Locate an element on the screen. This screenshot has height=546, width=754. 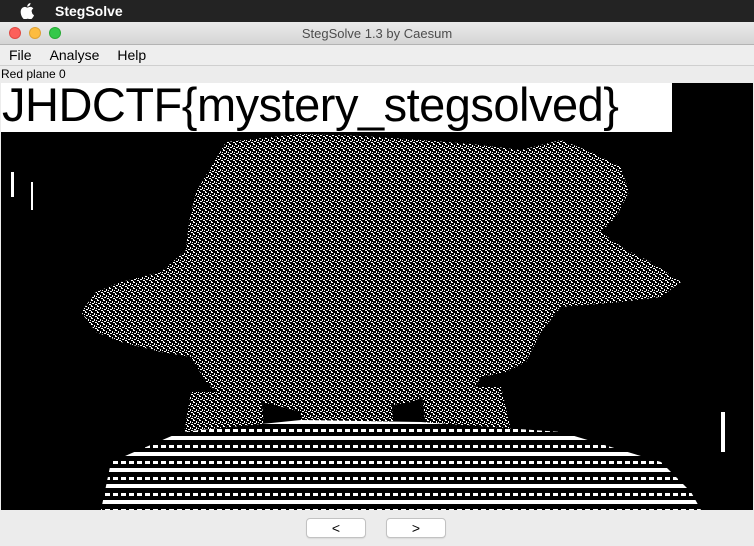
close-window-button is located at coordinates (15, 33).